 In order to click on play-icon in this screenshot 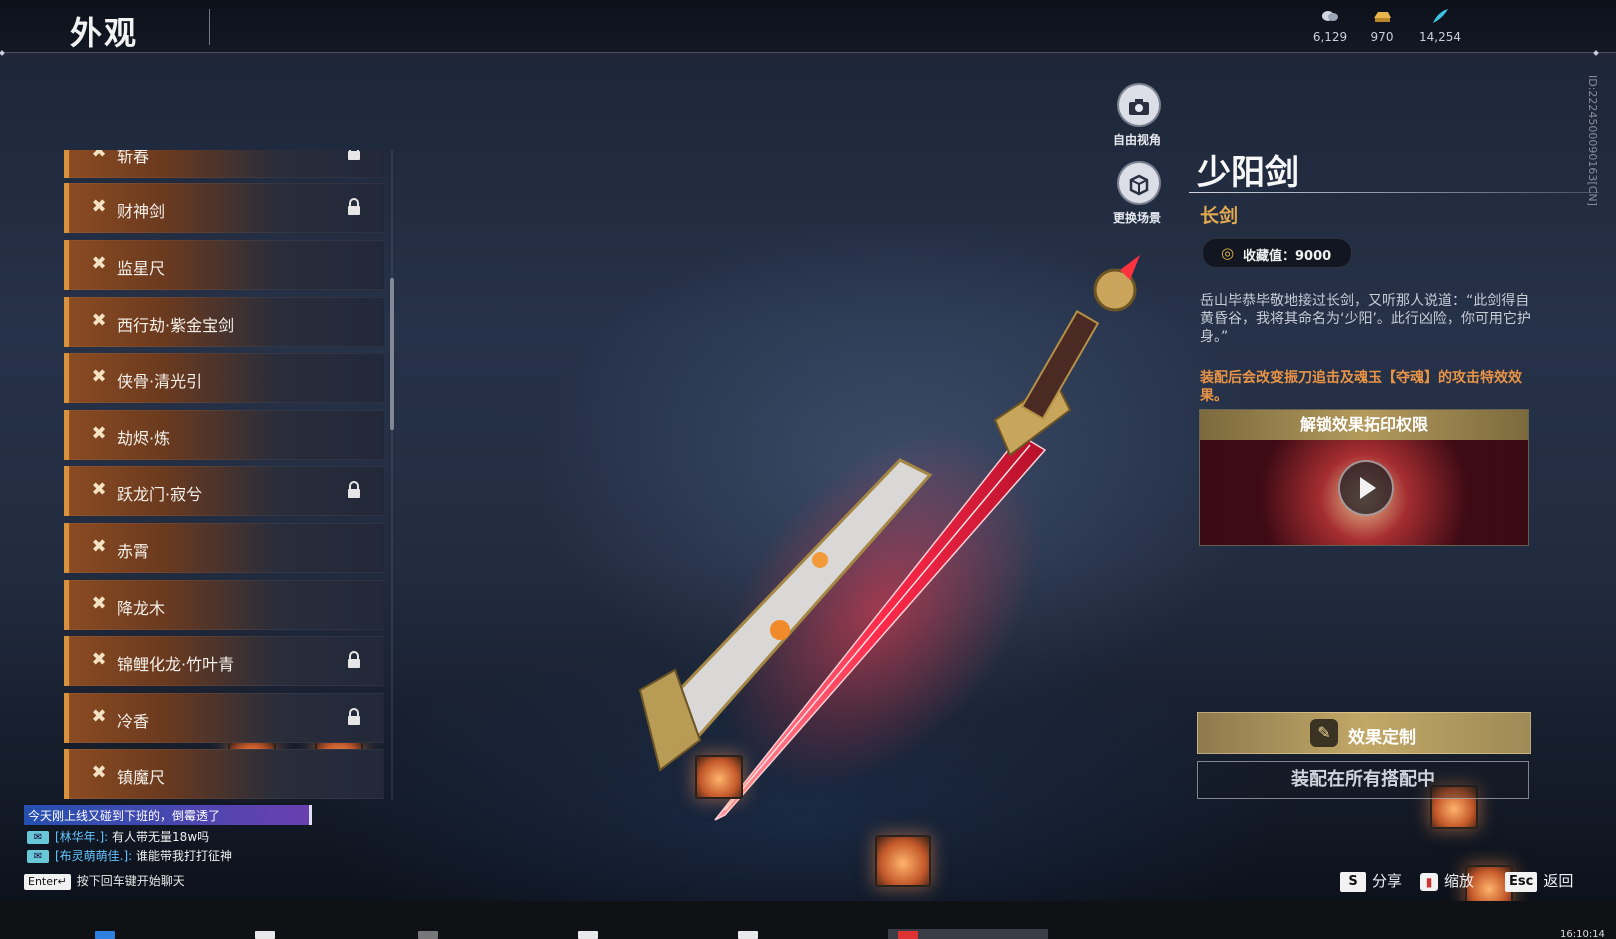, I will do `click(1366, 488)`.